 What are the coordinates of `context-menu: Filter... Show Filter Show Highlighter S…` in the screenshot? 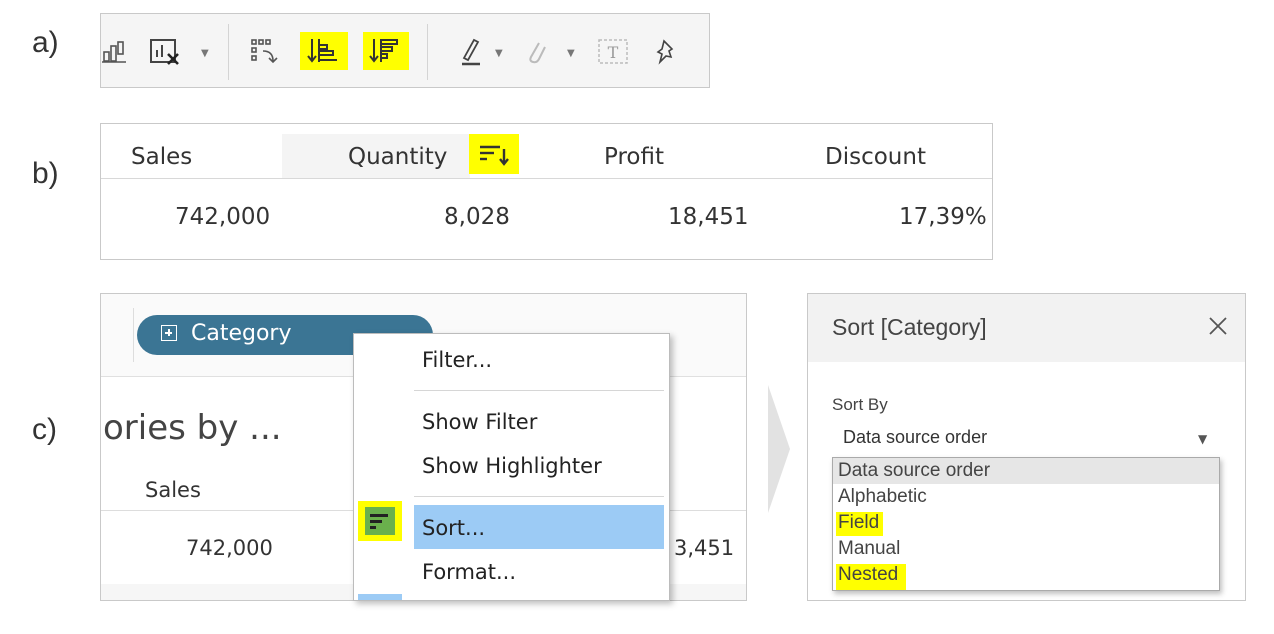 It's located at (511, 467).